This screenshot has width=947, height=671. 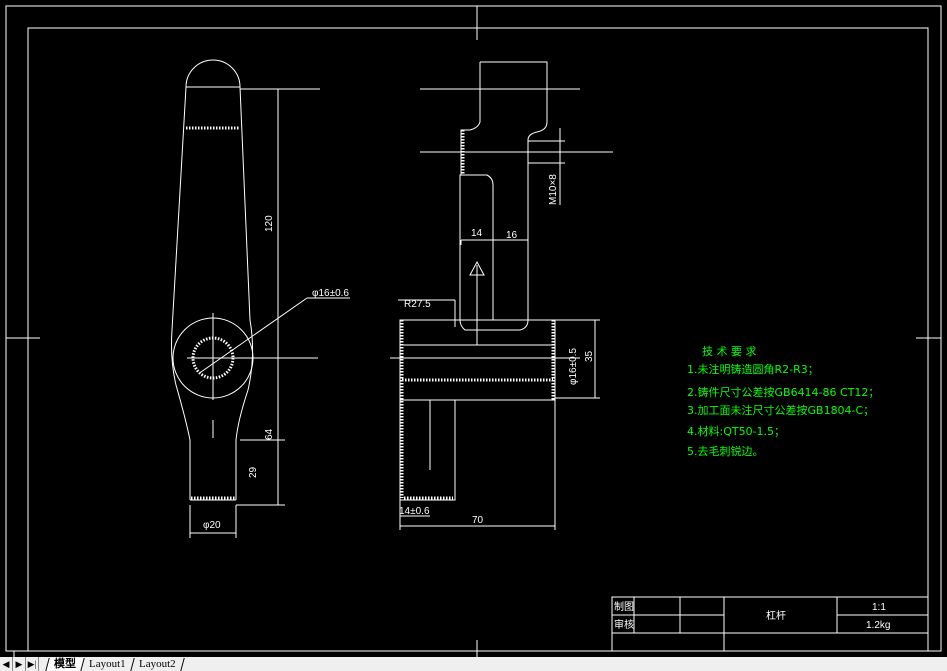 I want to click on part-name: 杠杆, so click(x=776, y=615).